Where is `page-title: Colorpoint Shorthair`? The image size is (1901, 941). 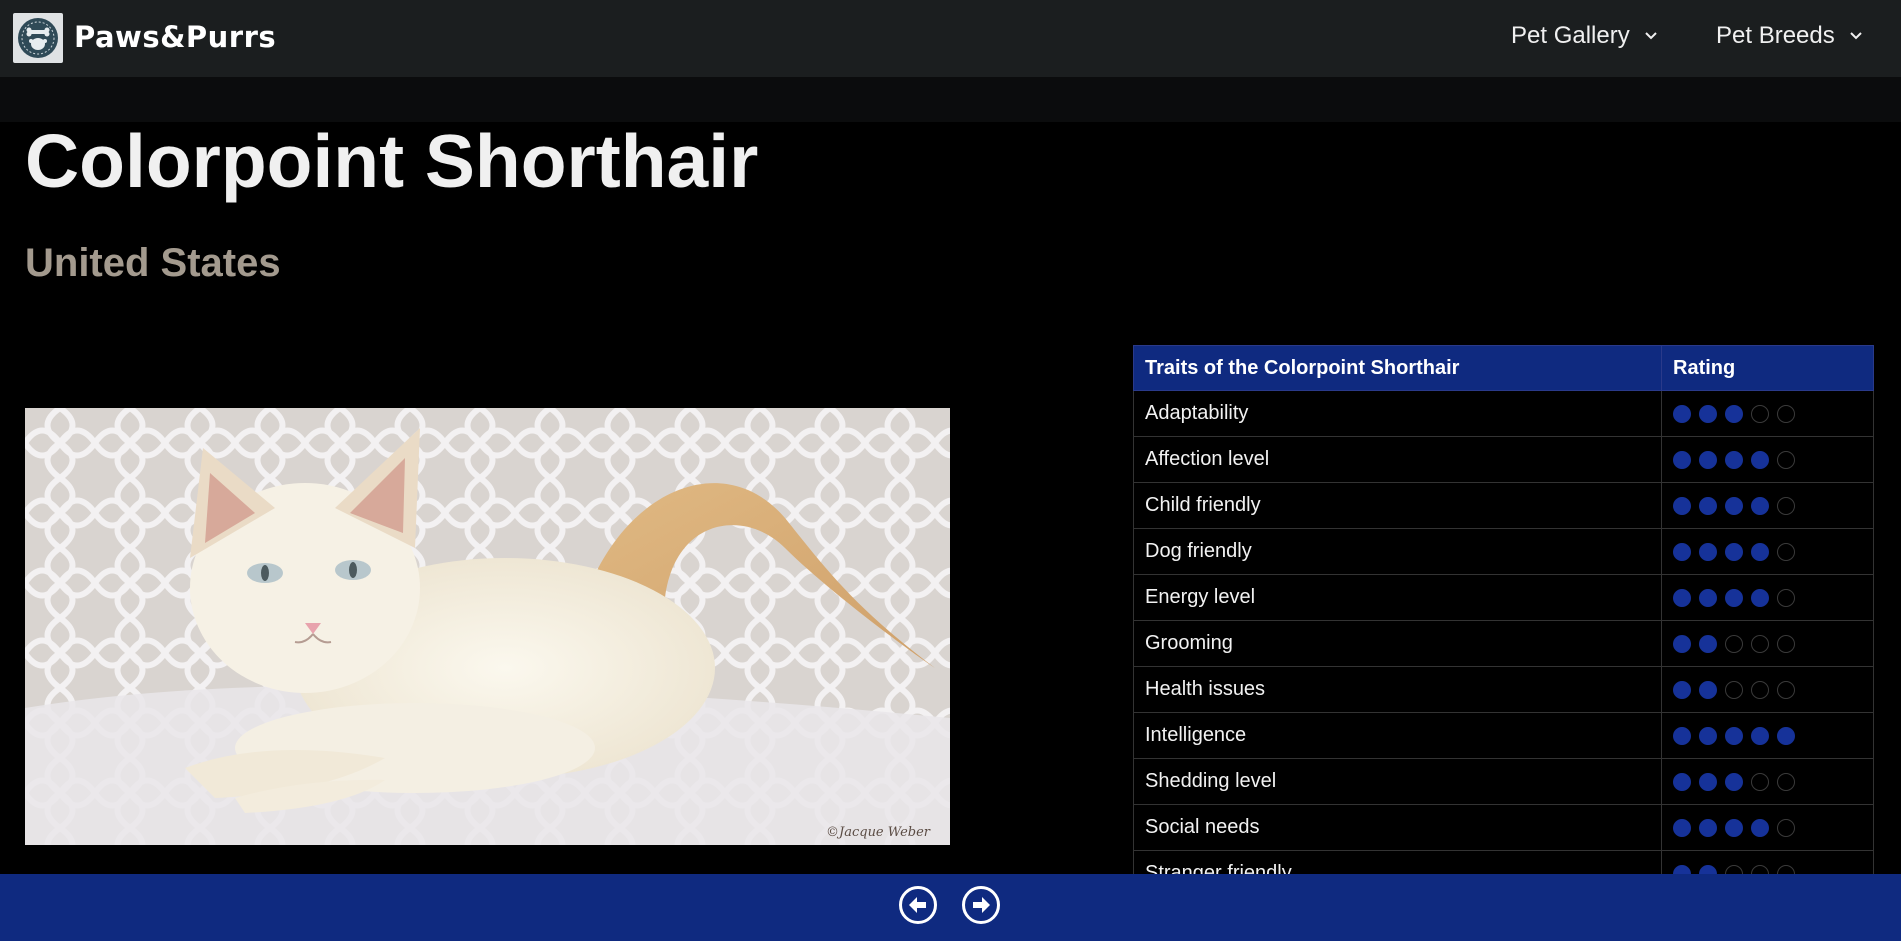
page-title: Colorpoint Shorthair is located at coordinates (392, 161).